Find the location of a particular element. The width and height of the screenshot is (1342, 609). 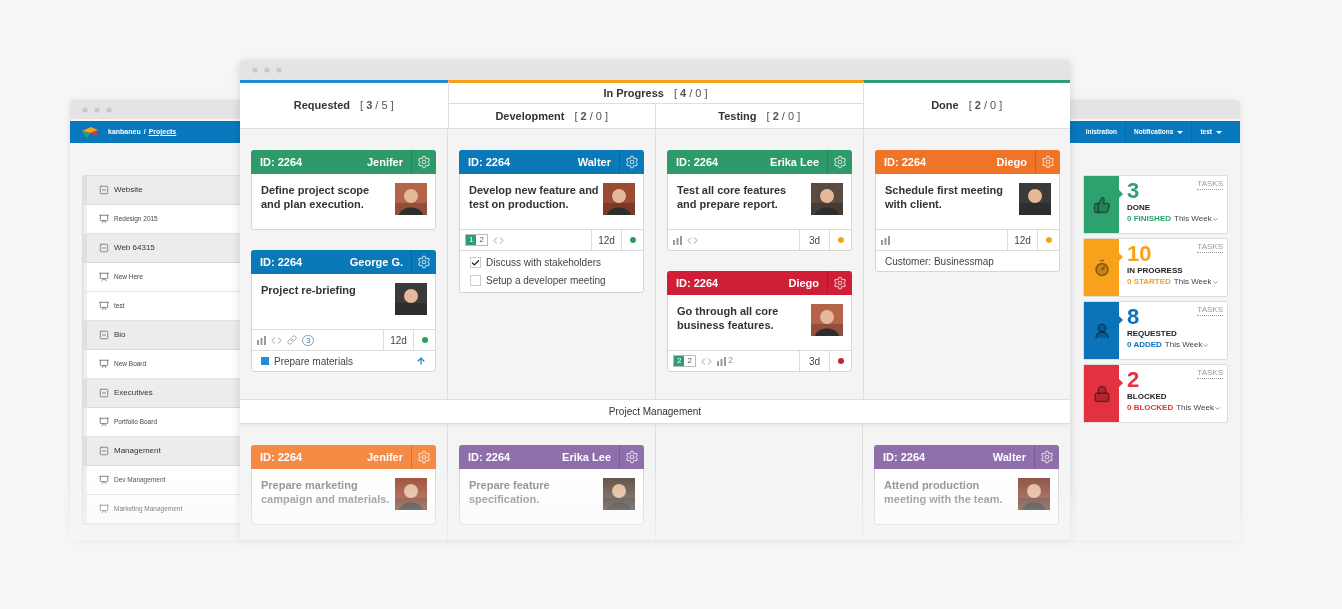

stat-label: REQUESTED is located at coordinates (1152, 333).